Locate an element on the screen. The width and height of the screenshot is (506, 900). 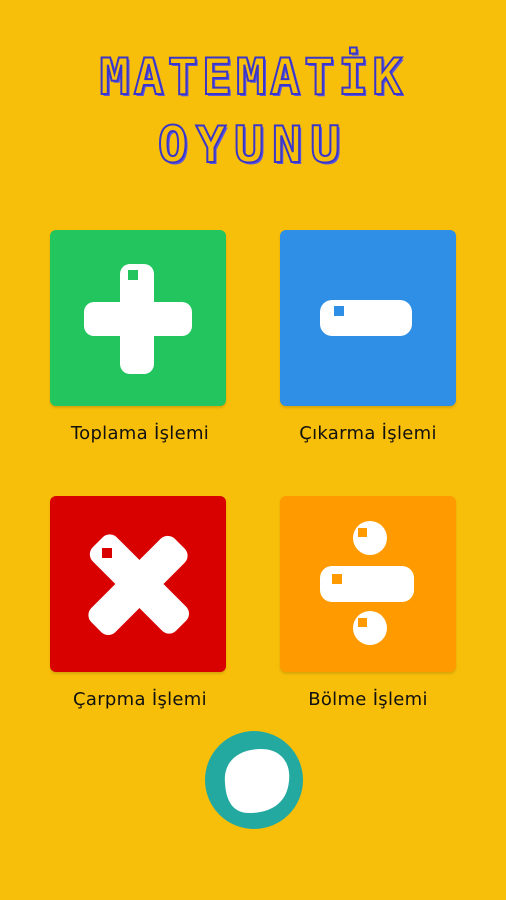
minus-icon is located at coordinates (366, 318).